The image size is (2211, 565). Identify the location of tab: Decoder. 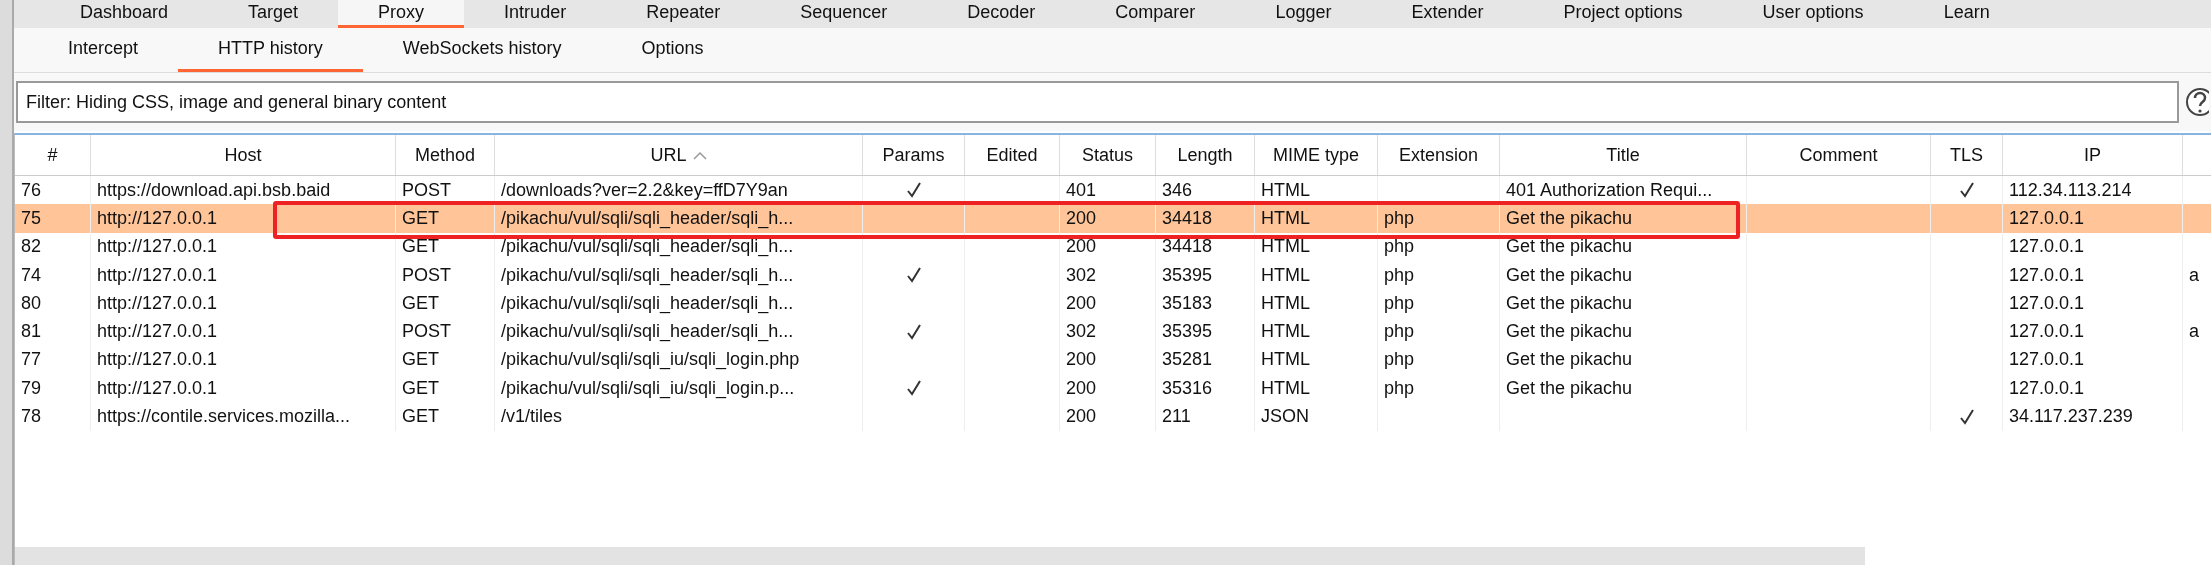
(1001, 14).